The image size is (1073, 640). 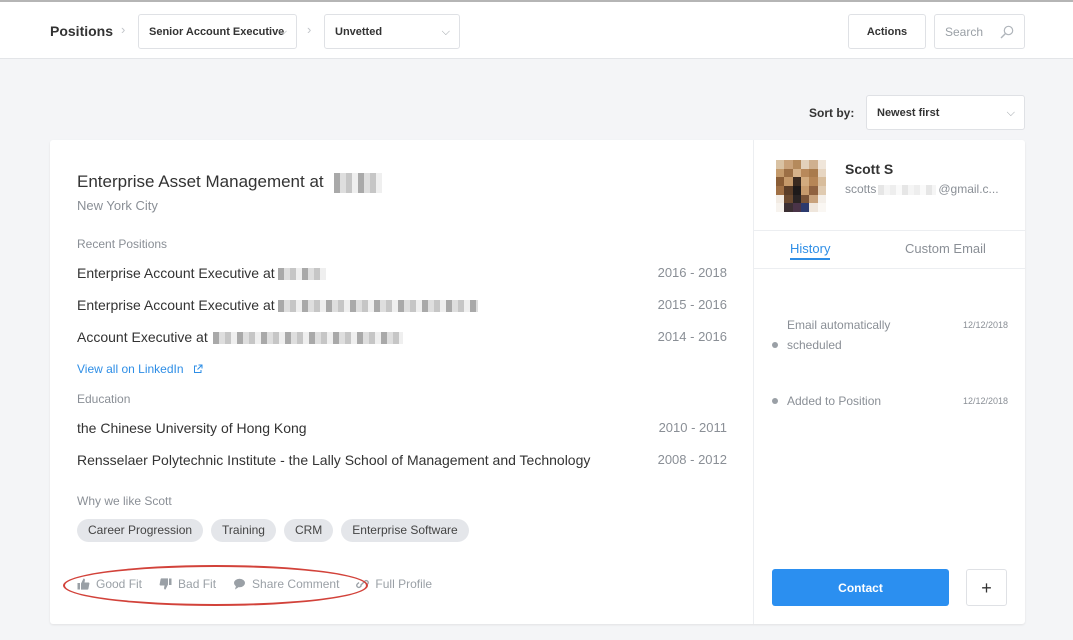 What do you see at coordinates (296, 584) in the screenshot?
I see `share-comment-label: Share Comment` at bounding box center [296, 584].